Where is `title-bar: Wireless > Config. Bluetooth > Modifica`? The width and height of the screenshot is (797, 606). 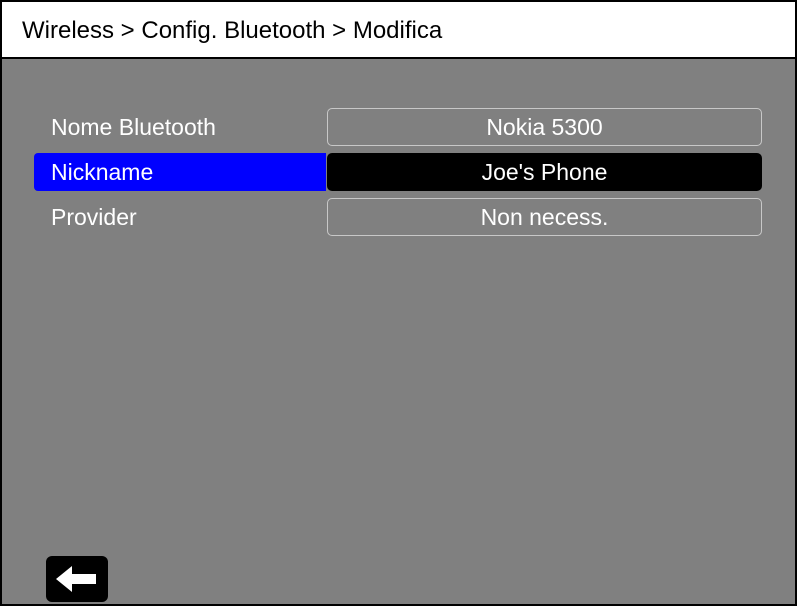
title-bar: Wireless > Config. Bluetooth > Modifica is located at coordinates (398, 30).